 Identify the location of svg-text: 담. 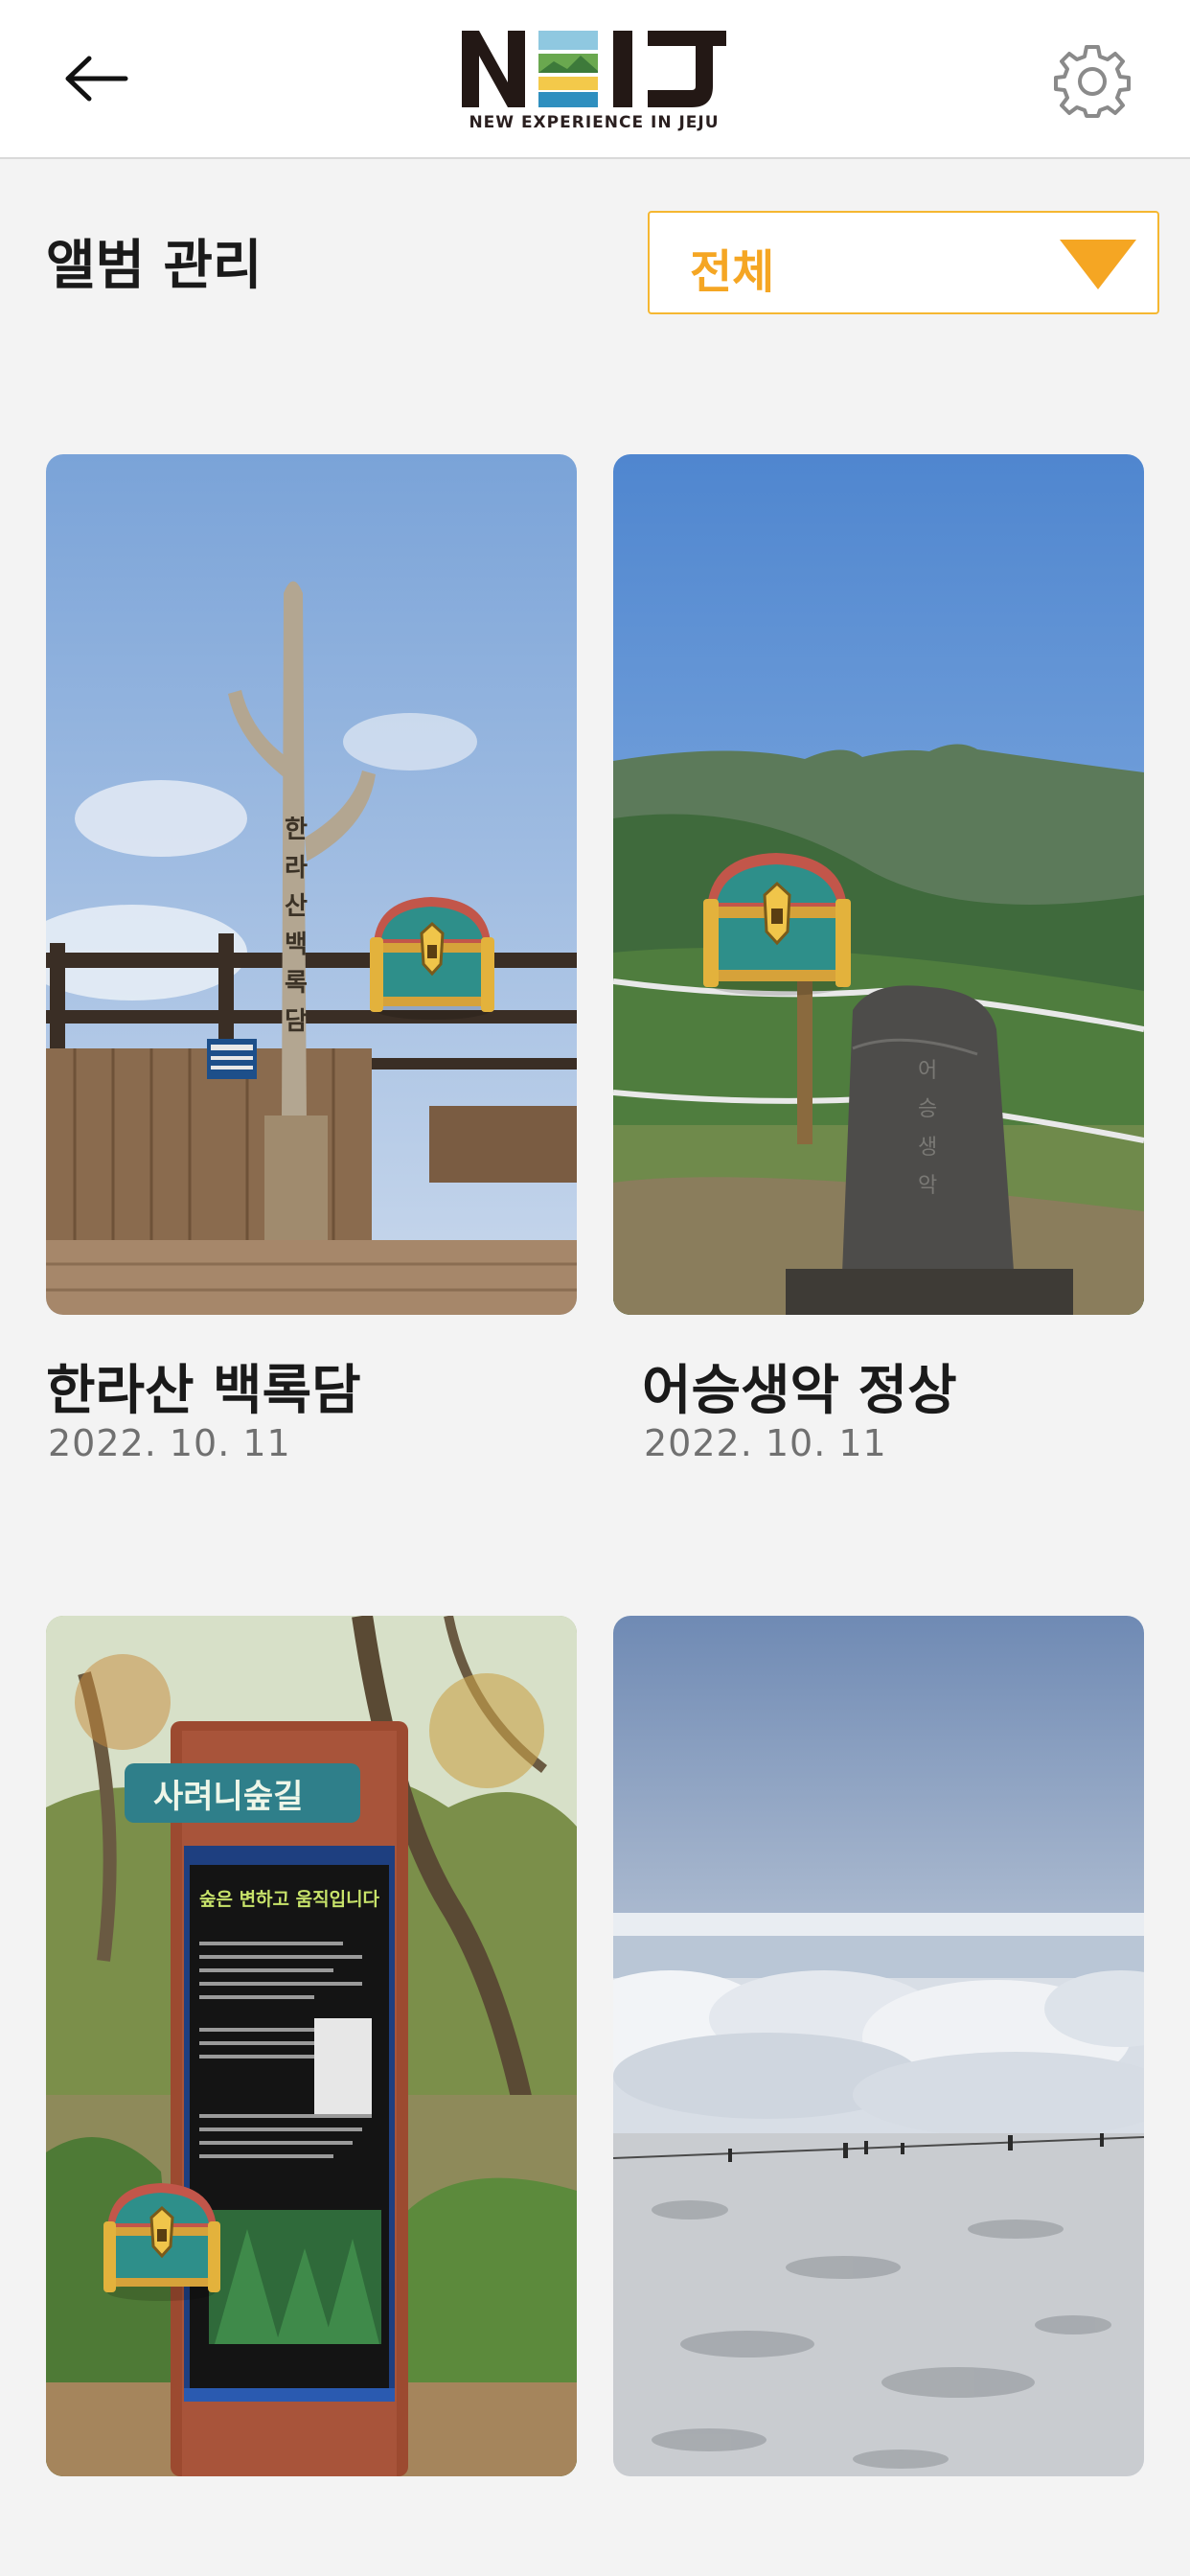
(296, 1021).